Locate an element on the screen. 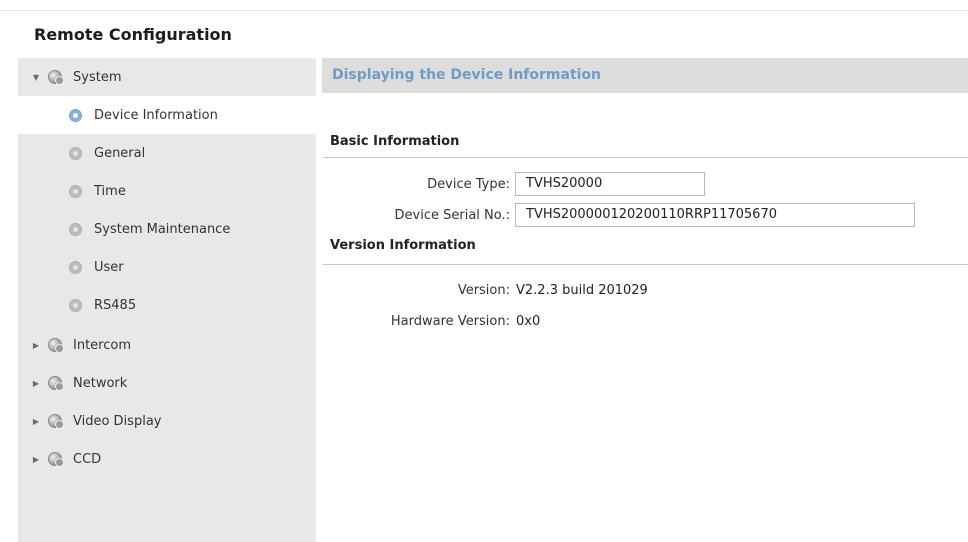  sidebar-item-label: System Maintenance is located at coordinates (162, 229).